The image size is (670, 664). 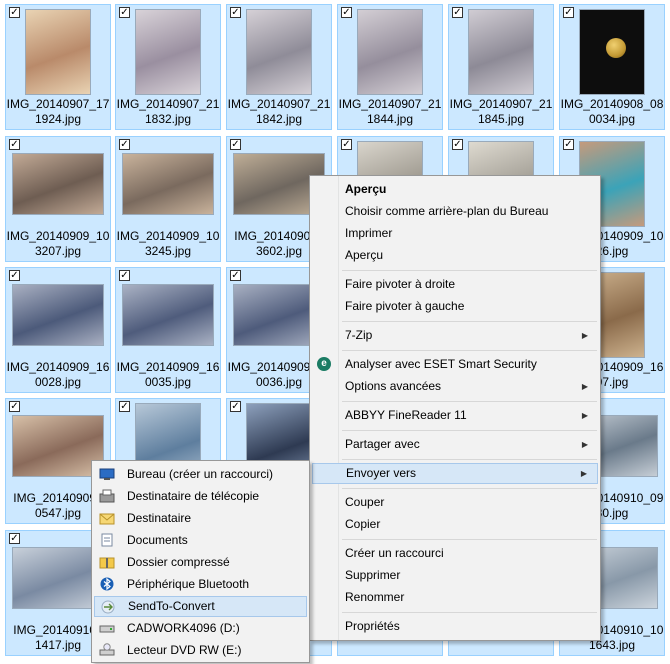 I want to click on menu-item-label: Couper, so click(x=365, y=502).